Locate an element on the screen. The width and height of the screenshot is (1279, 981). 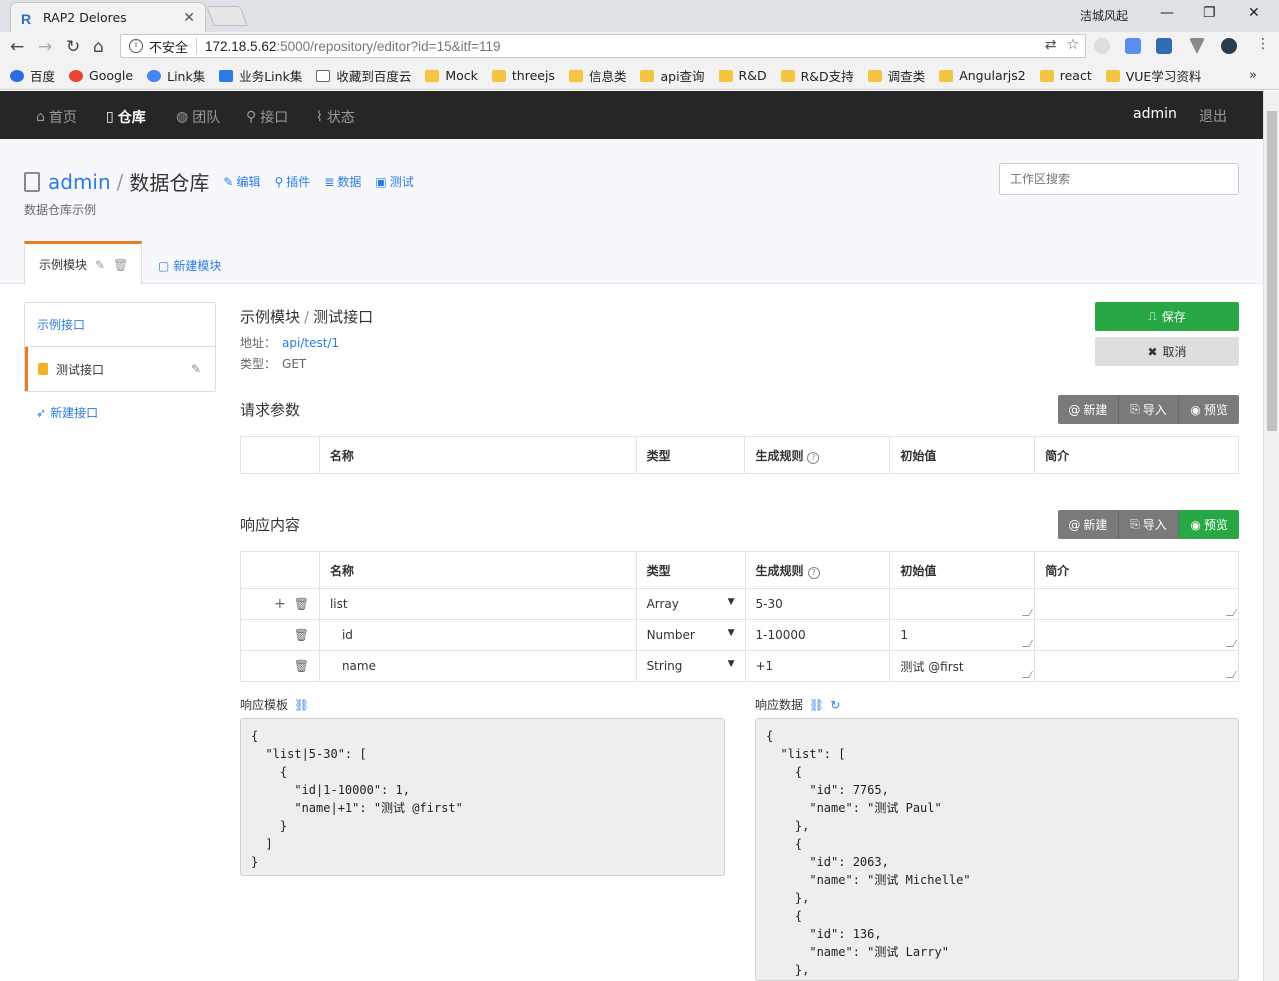
plus-icon: + is located at coordinates (280, 604).